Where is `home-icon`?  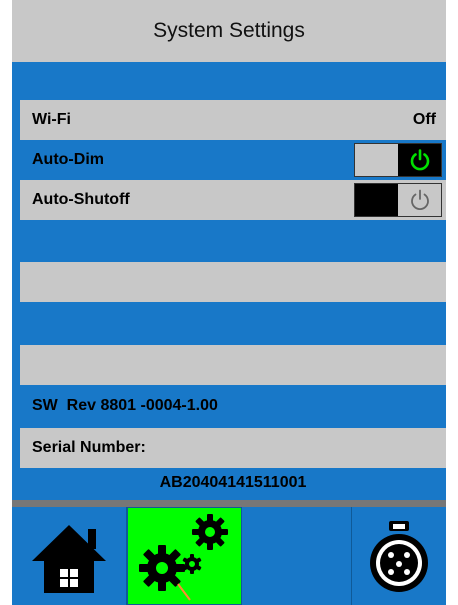
home-icon is located at coordinates (69, 559).